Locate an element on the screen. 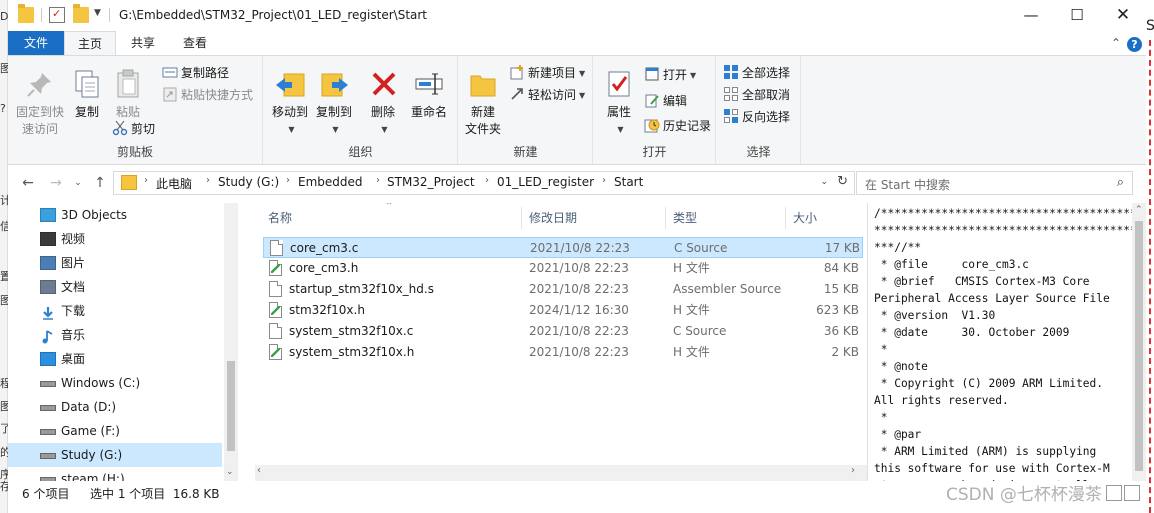 The image size is (1154, 513). cut-button: 剪切 is located at coordinates (133, 129).